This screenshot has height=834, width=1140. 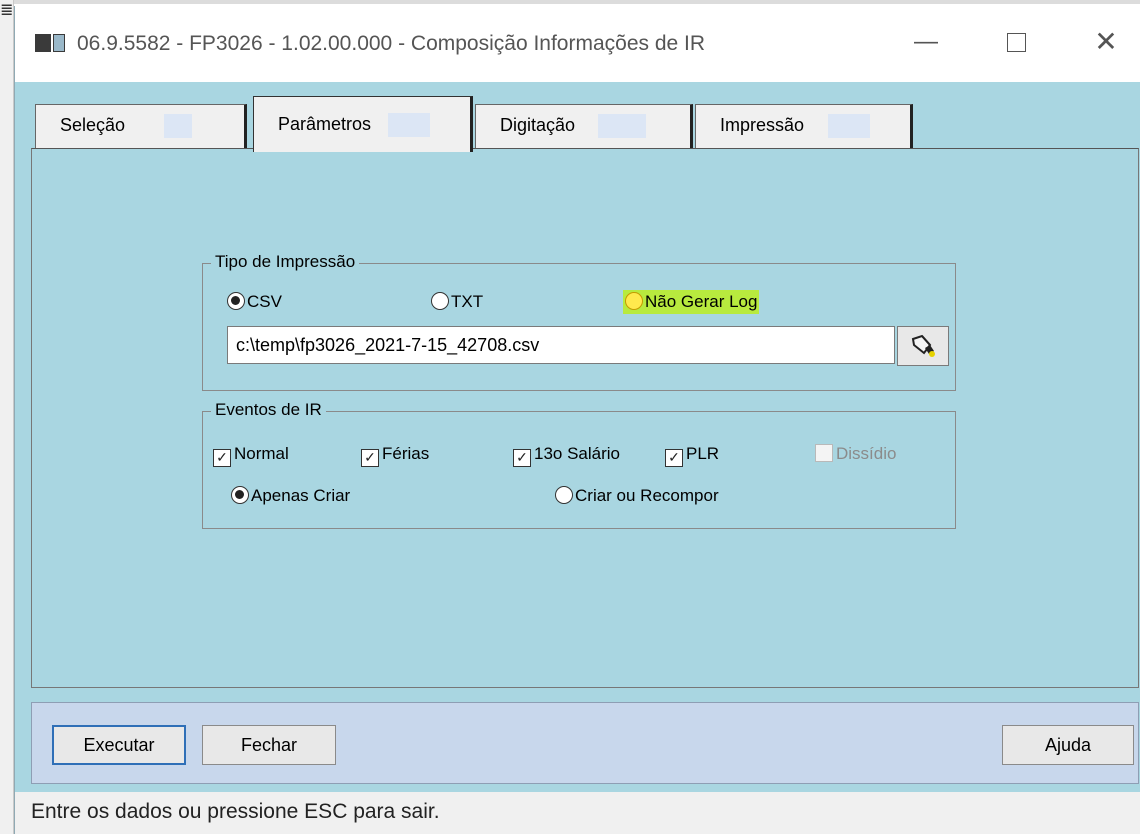 I want to click on radio-label: Criar ou Recompor, so click(x=647, y=495).